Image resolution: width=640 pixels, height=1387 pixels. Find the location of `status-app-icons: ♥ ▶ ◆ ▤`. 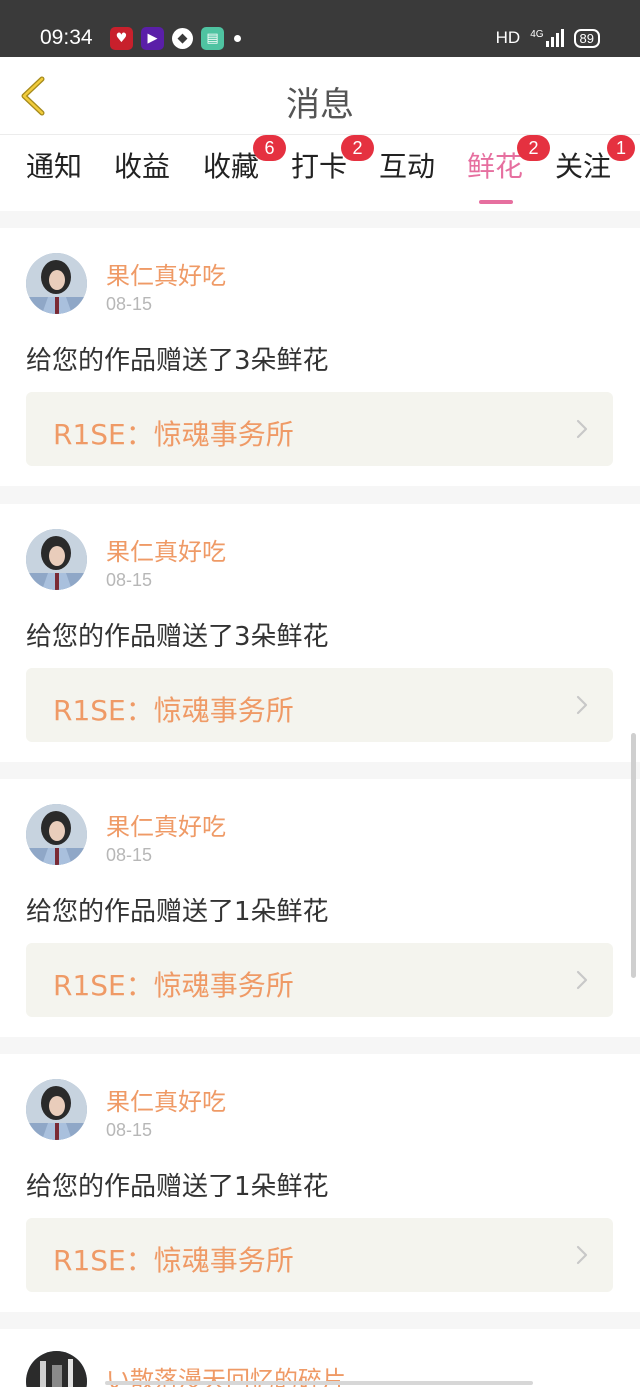

status-app-icons: ♥ ▶ ◆ ▤ is located at coordinates (175, 38).